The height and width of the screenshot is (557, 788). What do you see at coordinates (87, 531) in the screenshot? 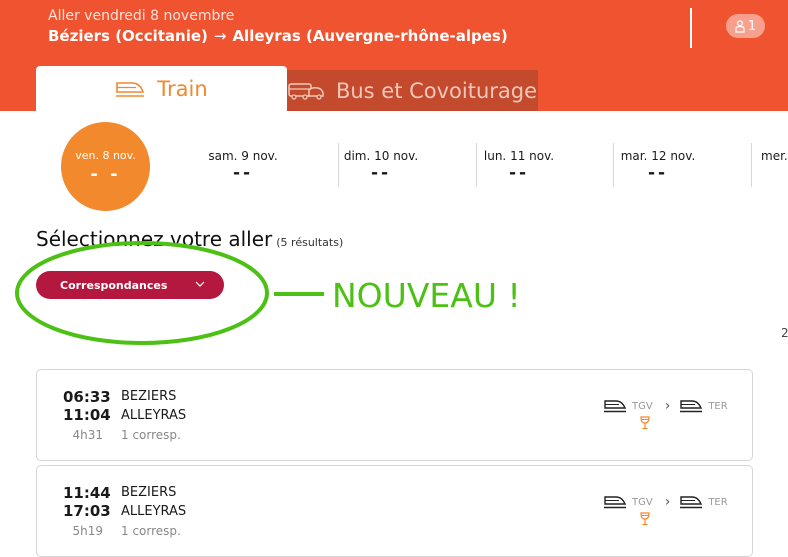
I see `journey-duration: 5h19` at bounding box center [87, 531].